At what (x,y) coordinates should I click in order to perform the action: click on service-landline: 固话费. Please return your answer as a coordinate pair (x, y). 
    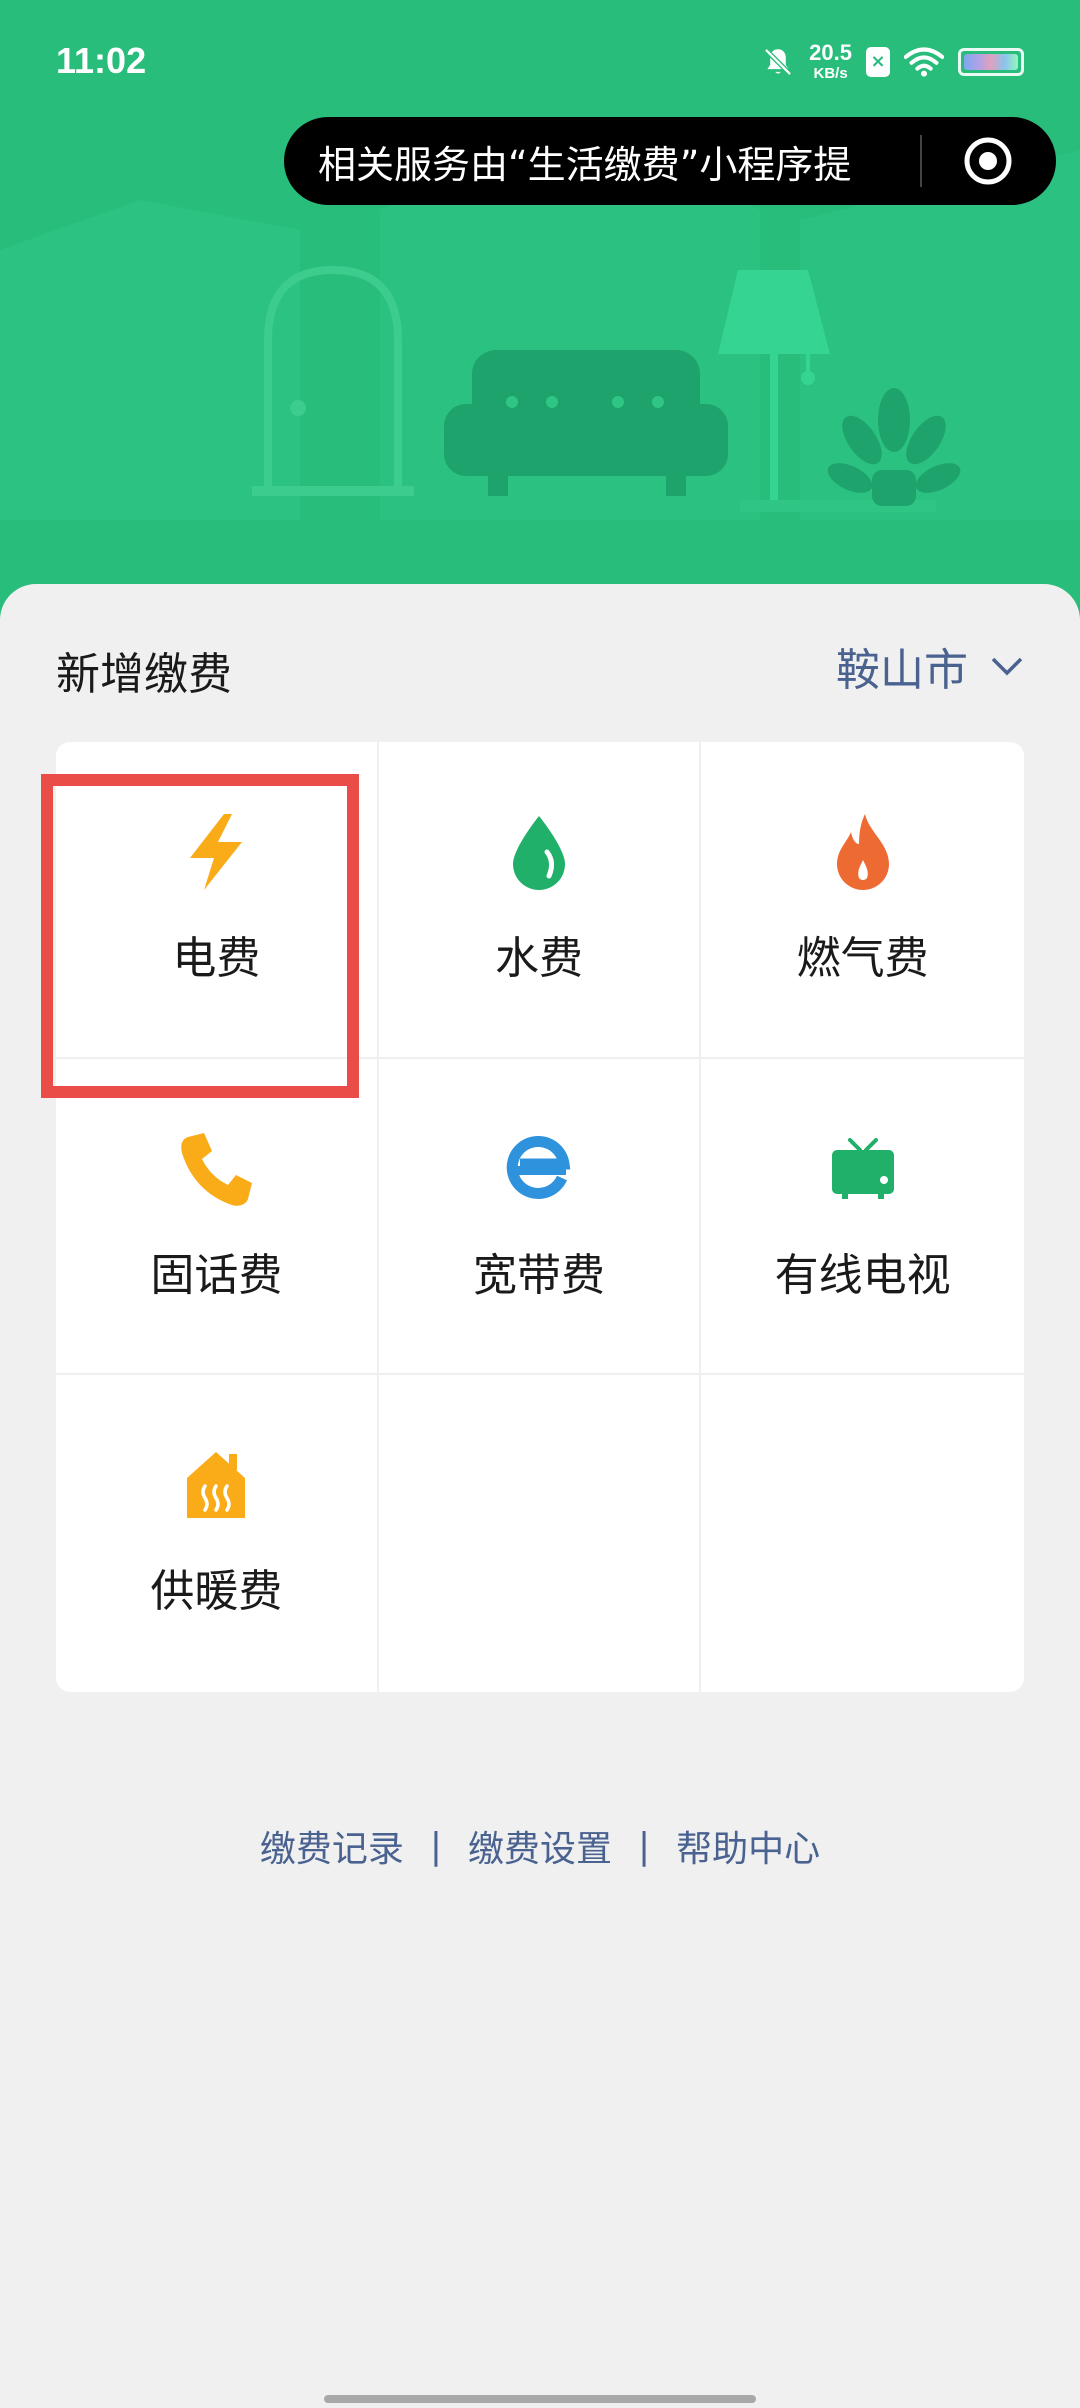
    Looking at the image, I should click on (217, 1217).